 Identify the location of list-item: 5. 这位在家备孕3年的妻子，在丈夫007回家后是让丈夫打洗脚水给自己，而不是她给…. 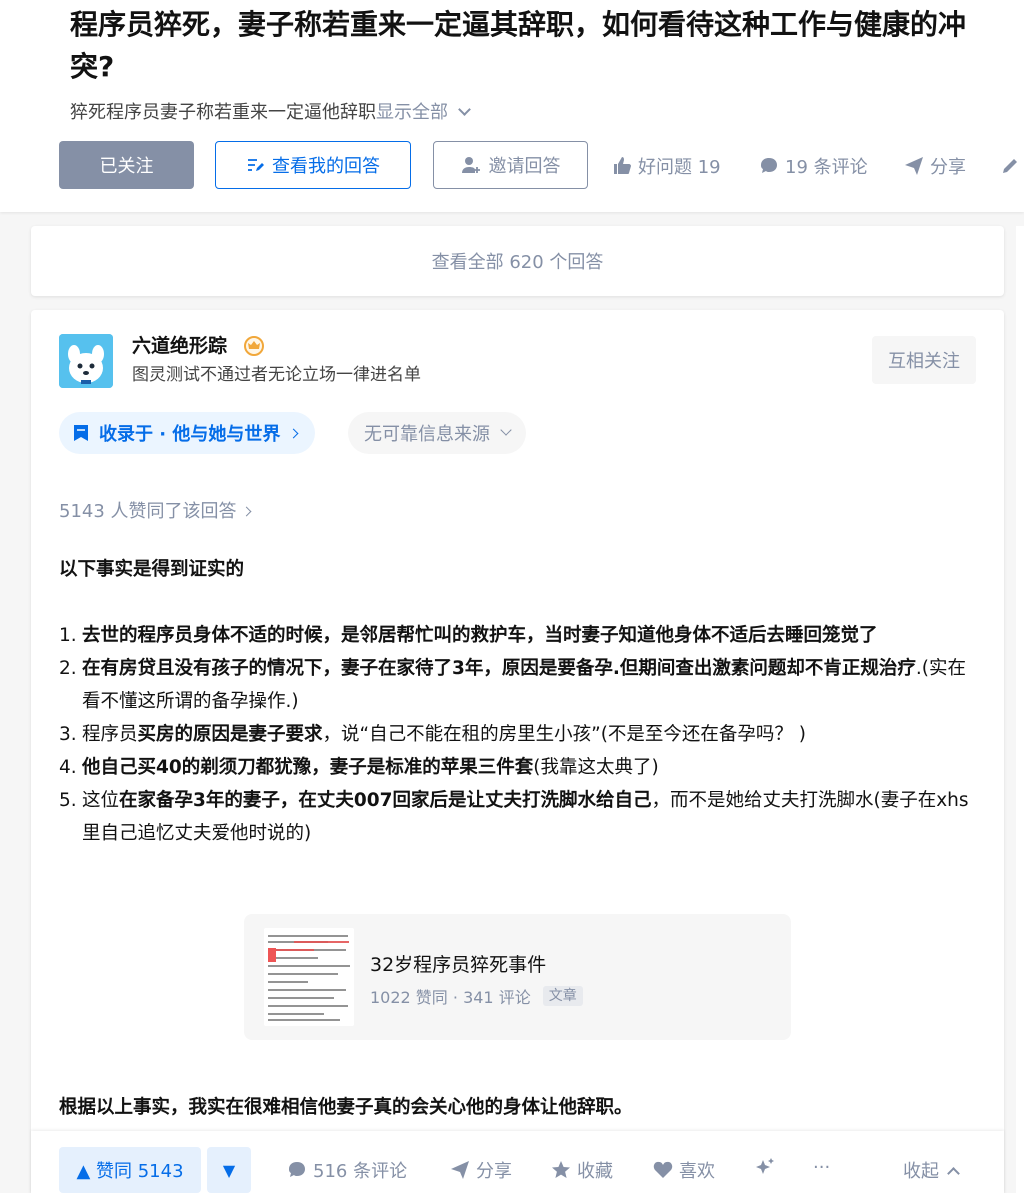
(519, 817).